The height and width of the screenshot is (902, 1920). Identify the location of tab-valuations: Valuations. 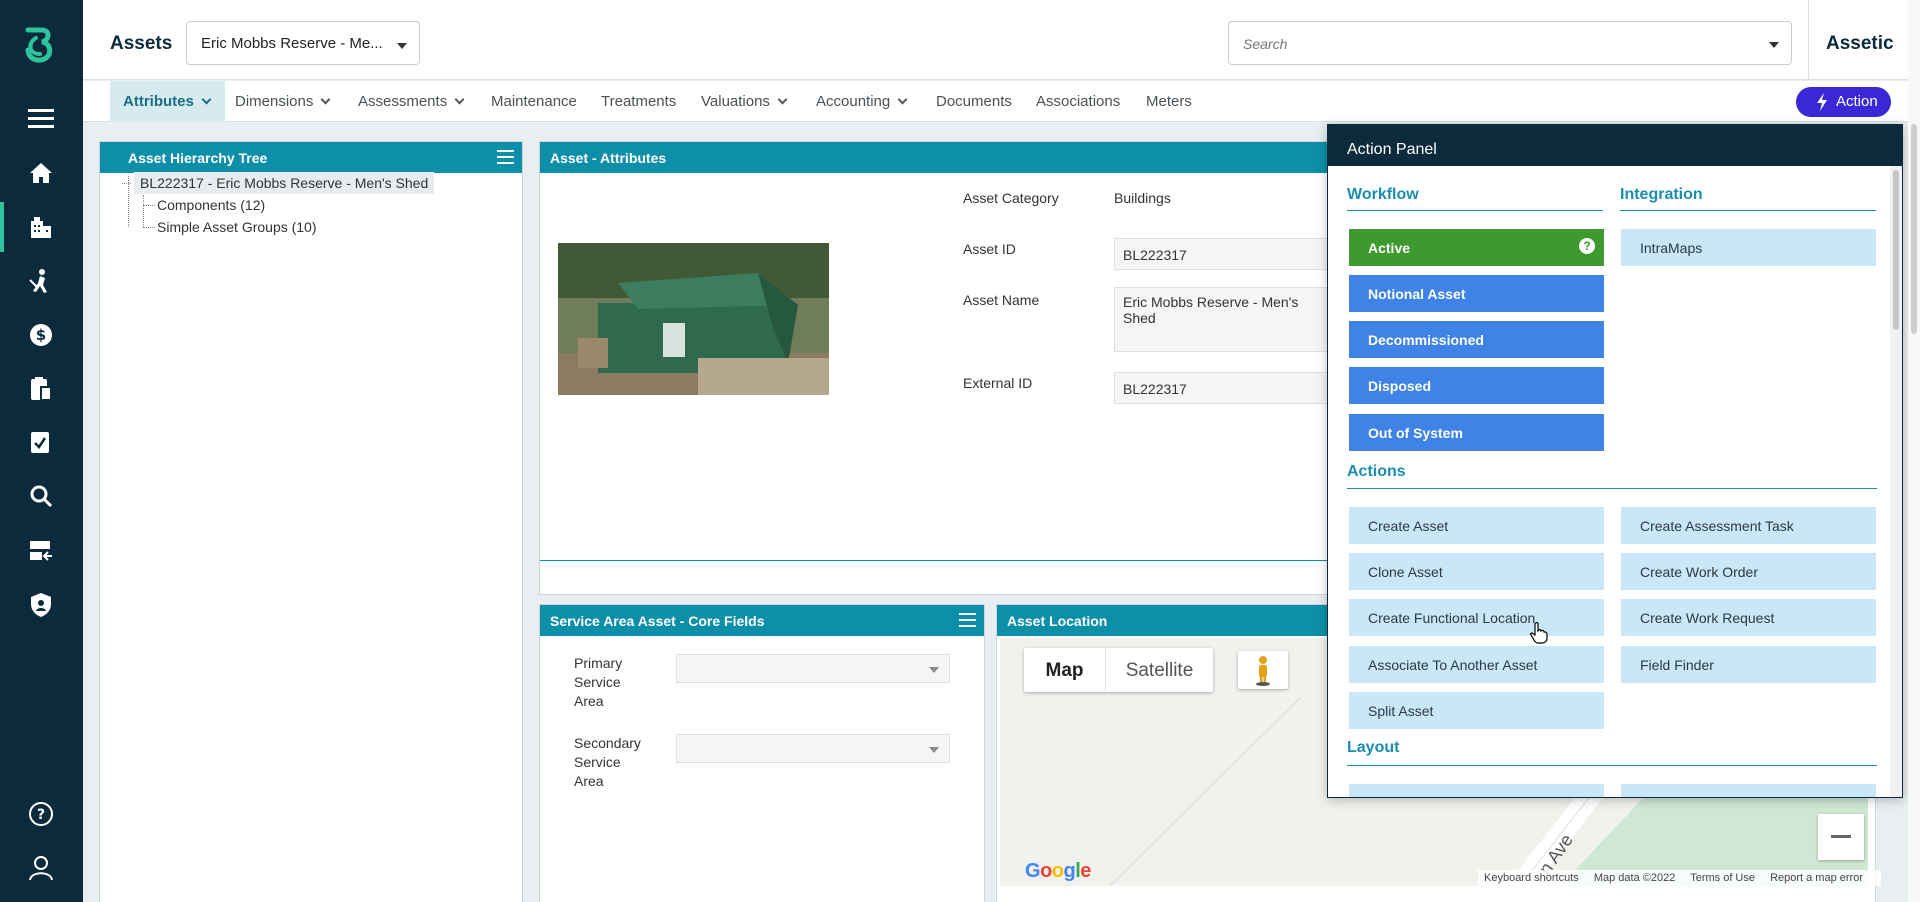
(744, 101).